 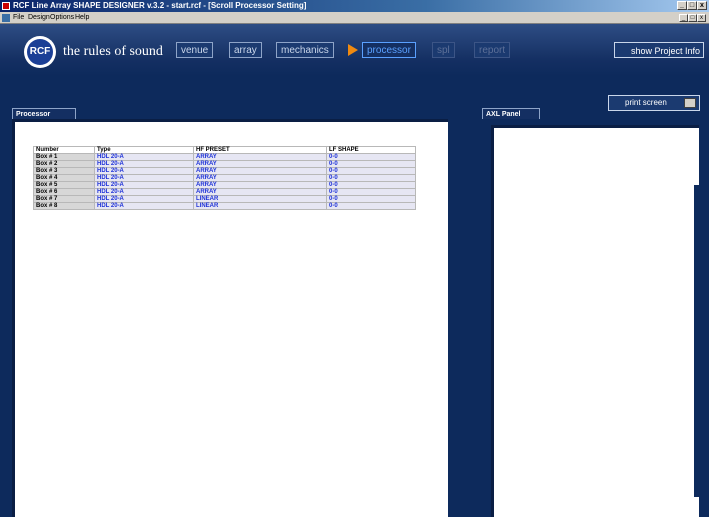 I want to click on tab-report: report, so click(x=492, y=50).